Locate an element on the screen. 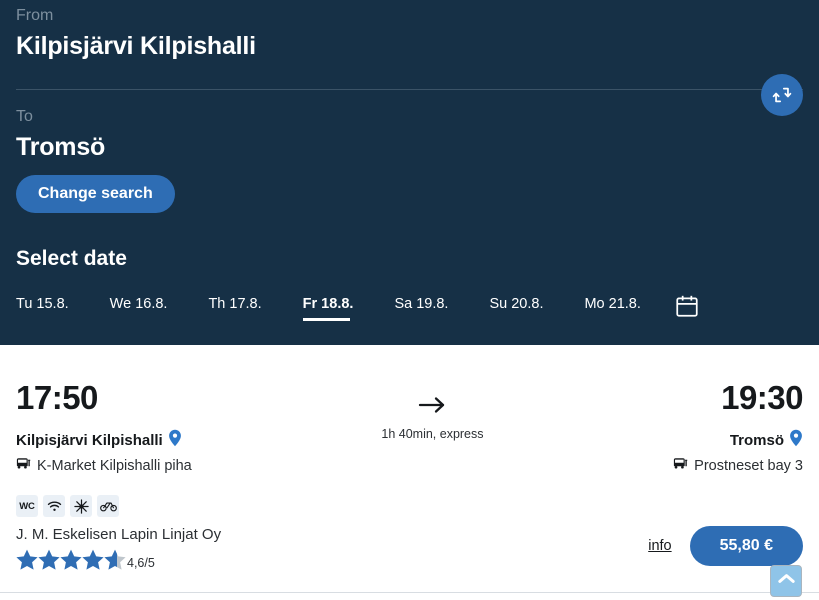 The height and width of the screenshot is (600, 819). scroll-to-top-button is located at coordinates (786, 581).